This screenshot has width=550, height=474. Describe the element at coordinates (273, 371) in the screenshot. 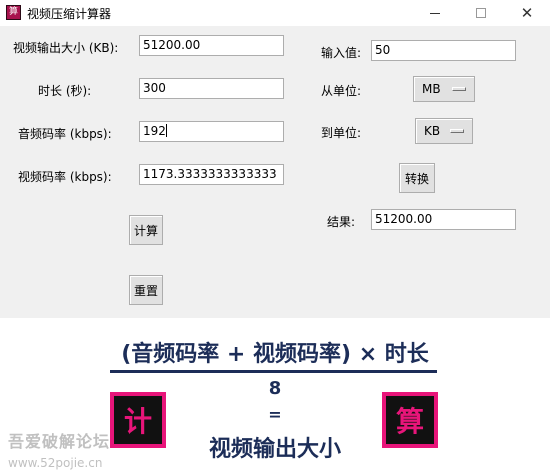

I see `fraction-line` at that location.